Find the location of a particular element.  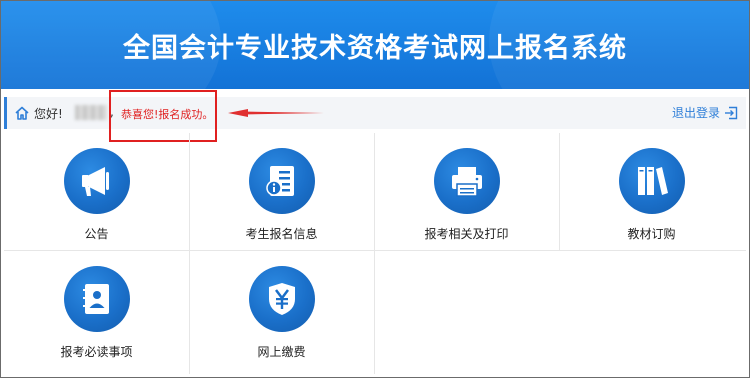

contact-book-icon is located at coordinates (96, 299).